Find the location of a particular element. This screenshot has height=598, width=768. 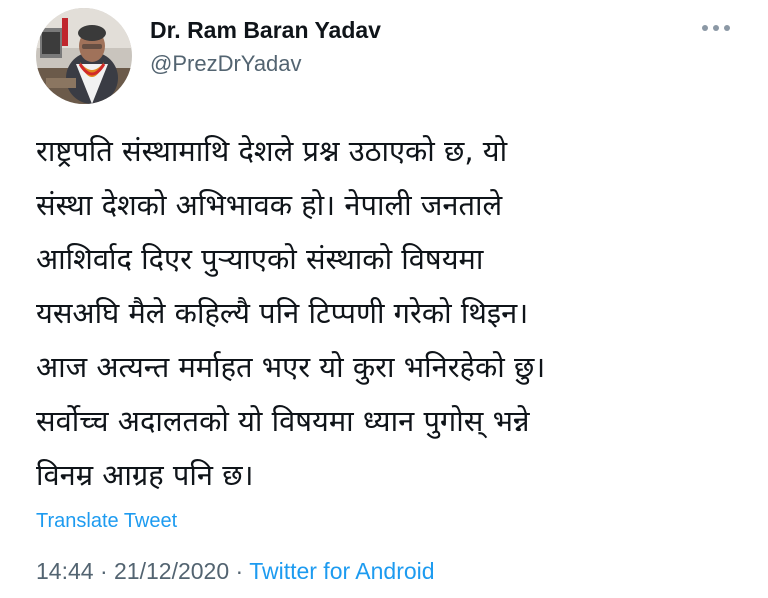

avatar is located at coordinates (84, 56).